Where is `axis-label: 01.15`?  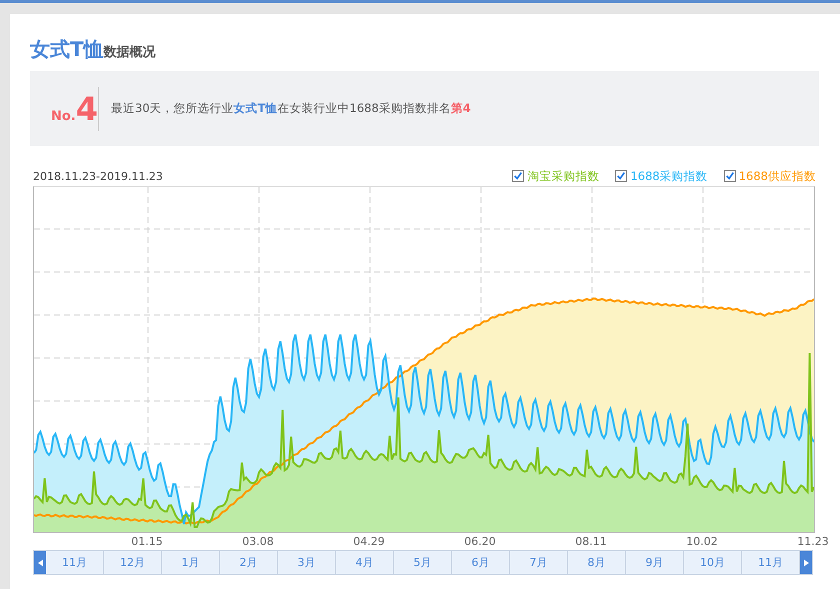 axis-label: 01.15 is located at coordinates (147, 541).